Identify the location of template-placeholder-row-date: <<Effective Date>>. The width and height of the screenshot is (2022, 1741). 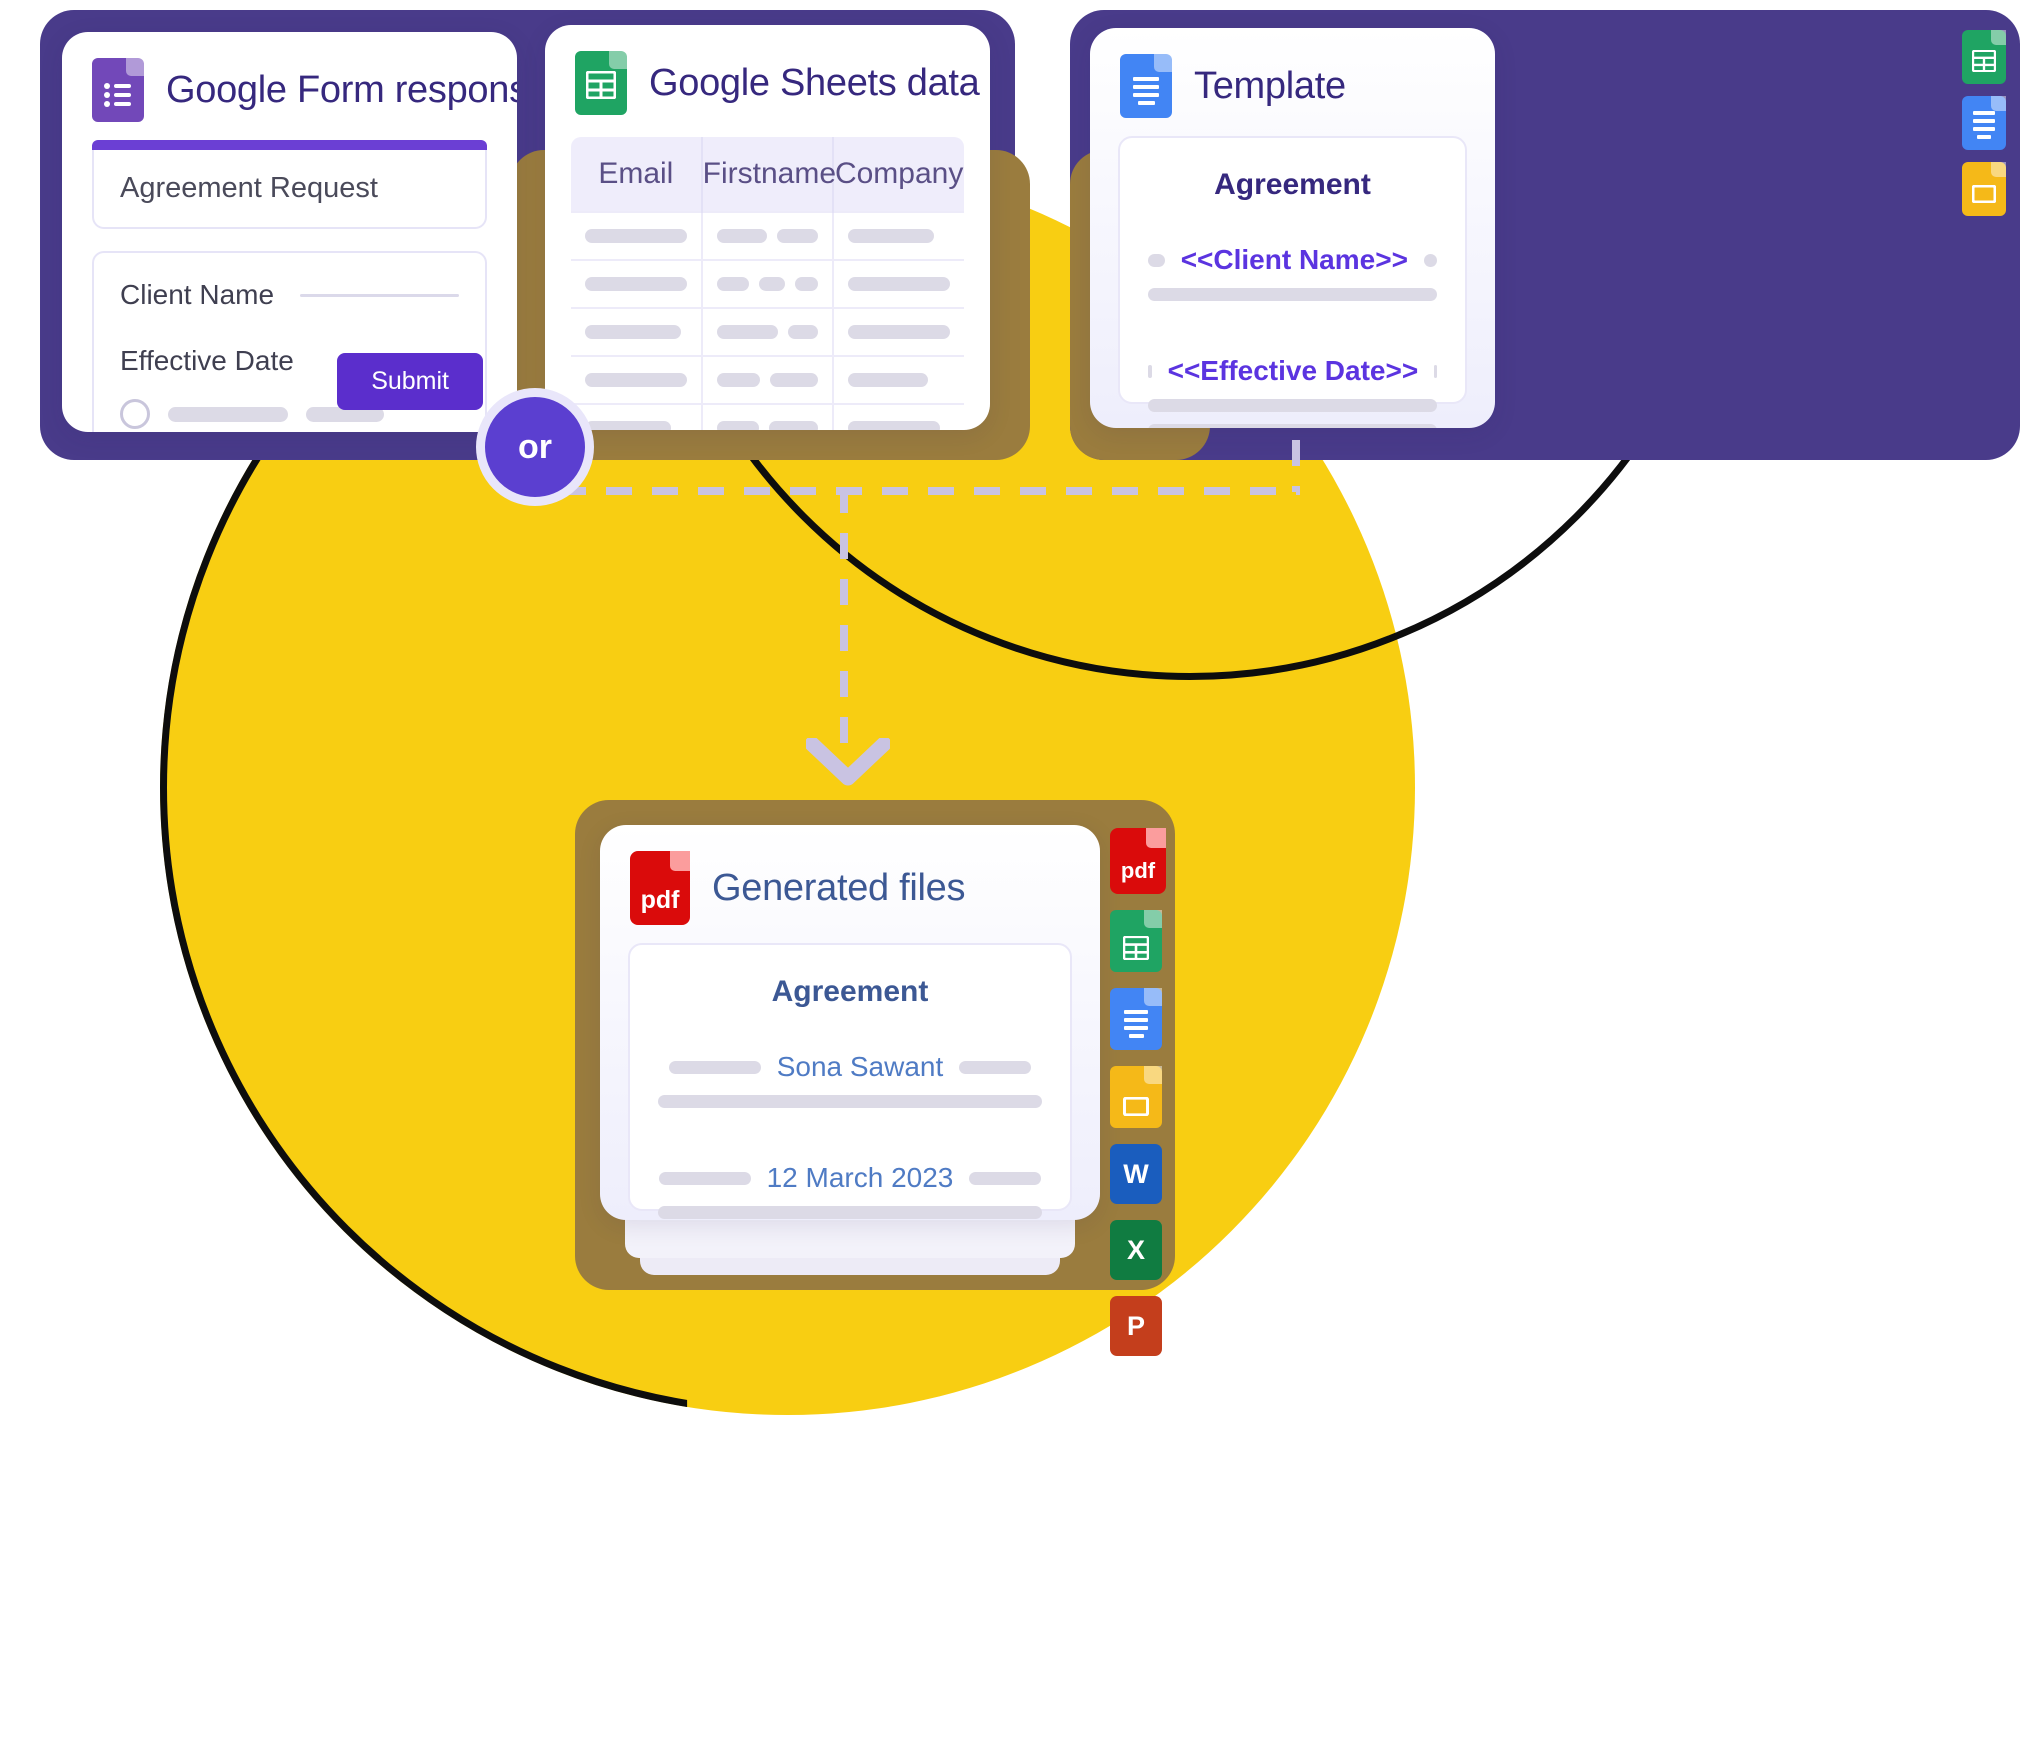
(1292, 371).